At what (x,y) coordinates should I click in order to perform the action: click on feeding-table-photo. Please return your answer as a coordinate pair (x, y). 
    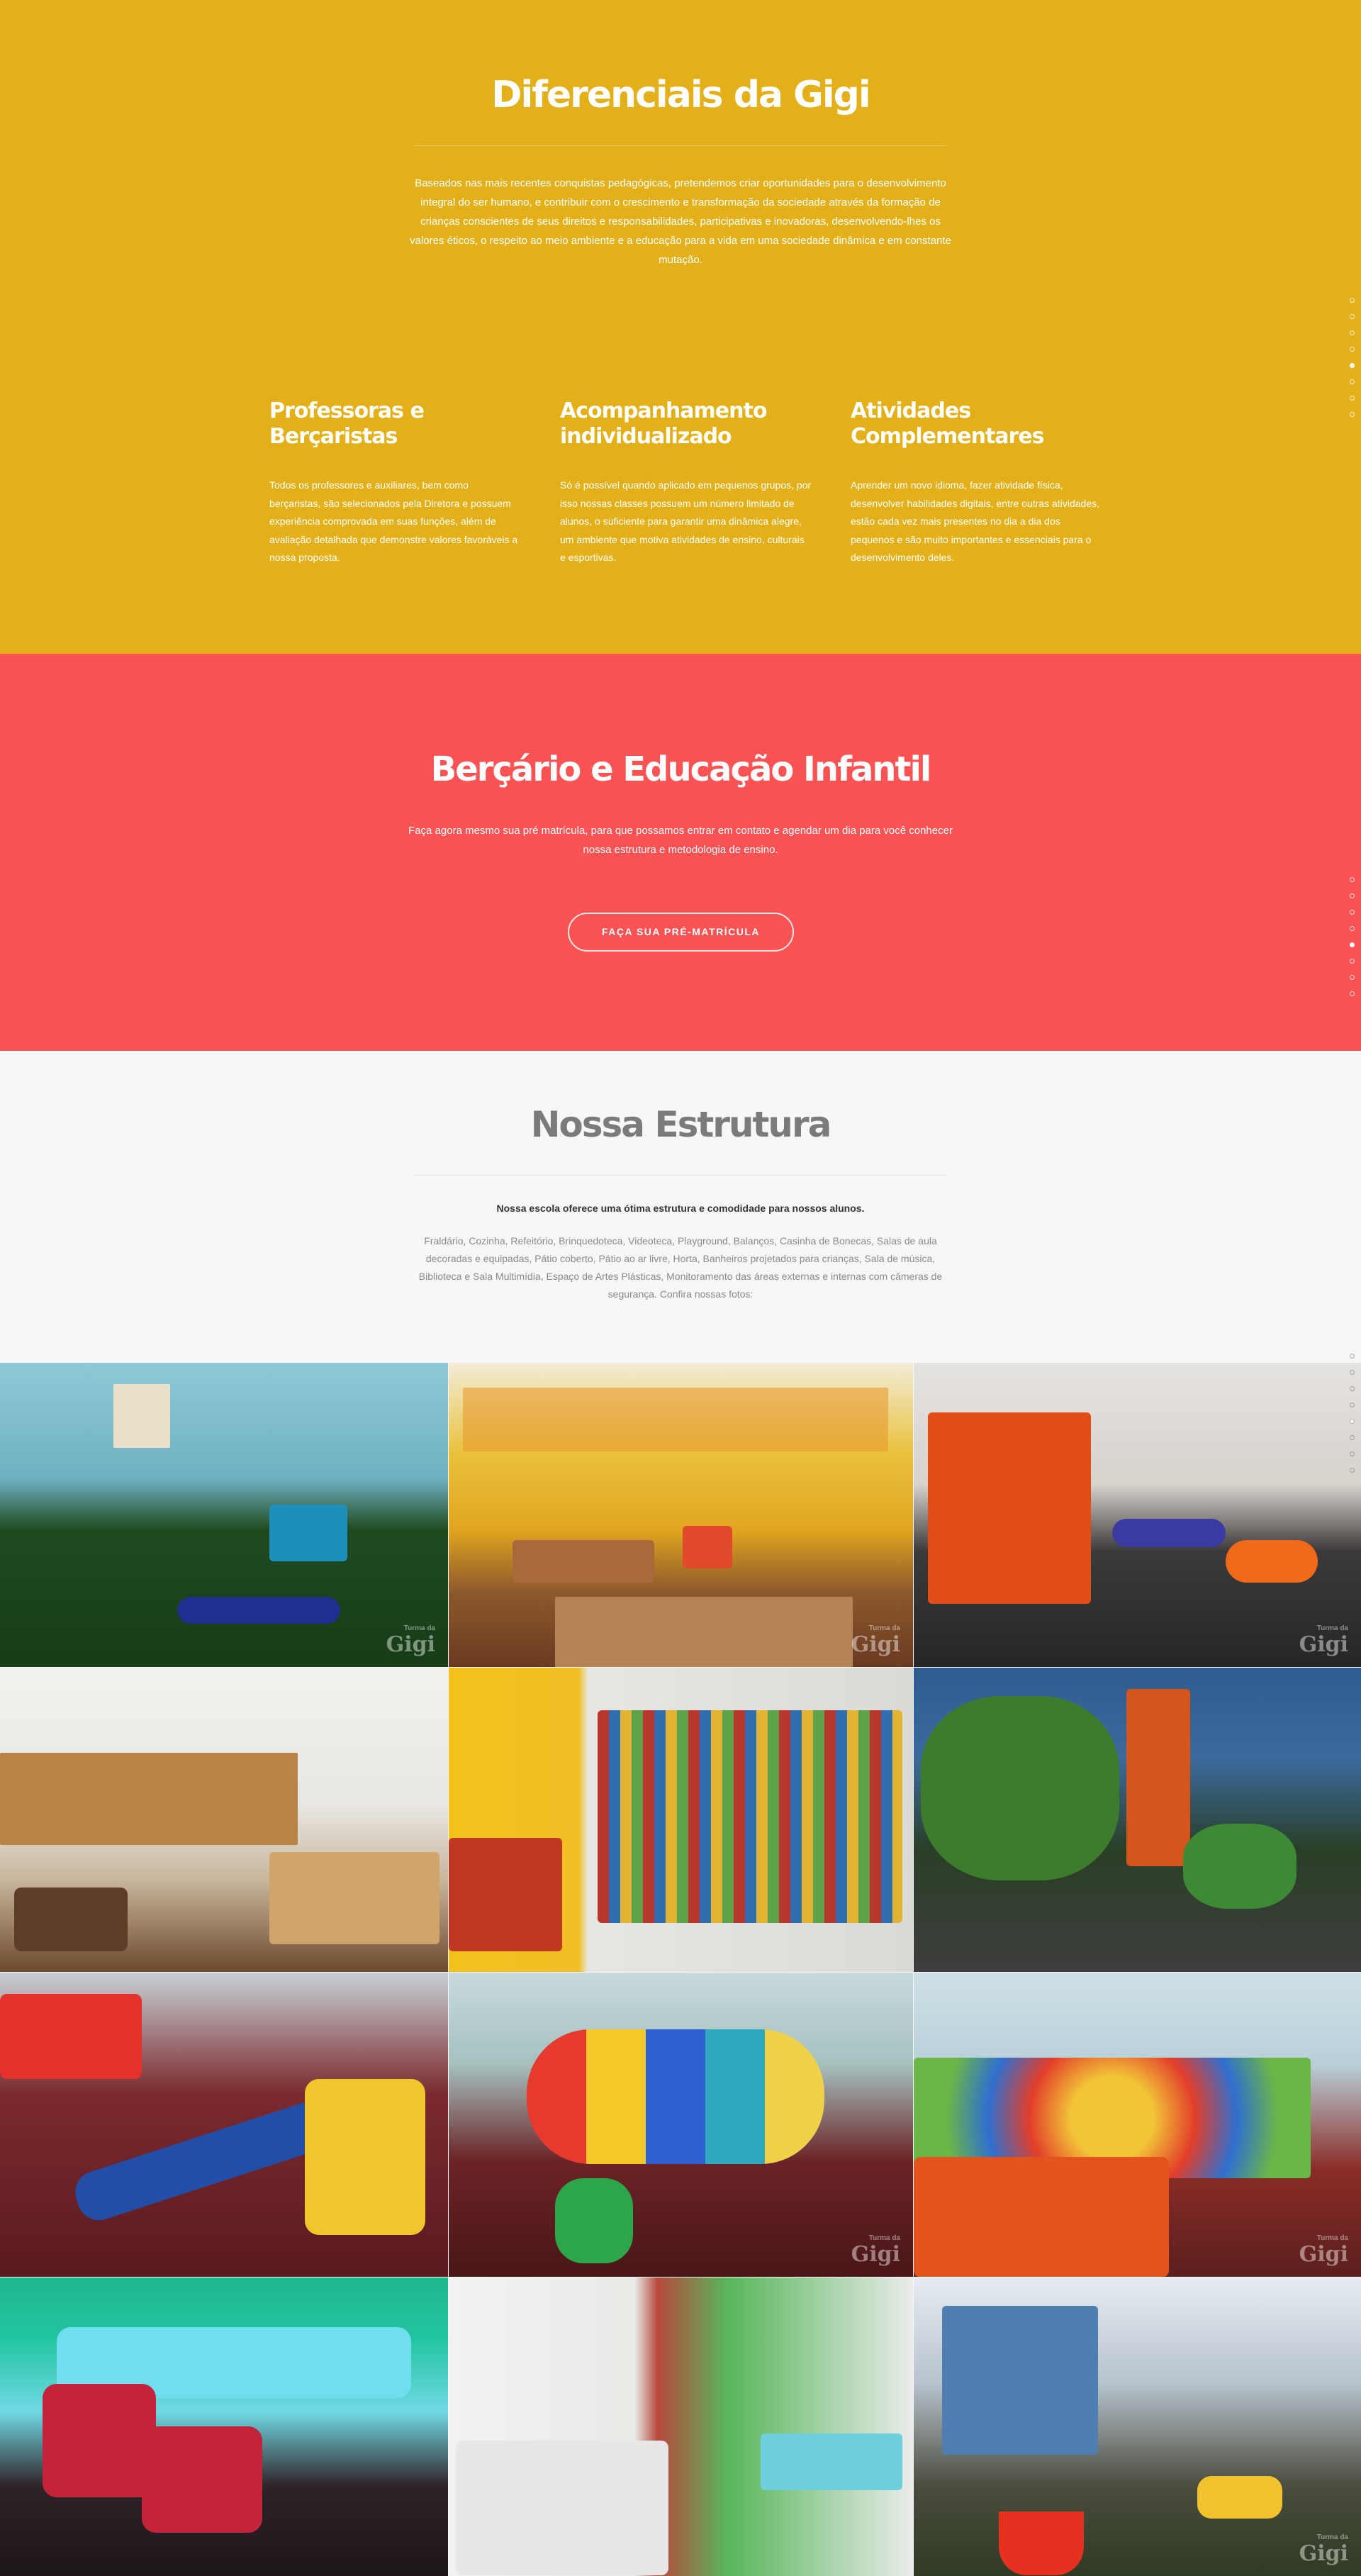
    Looking at the image, I should click on (224, 2426).